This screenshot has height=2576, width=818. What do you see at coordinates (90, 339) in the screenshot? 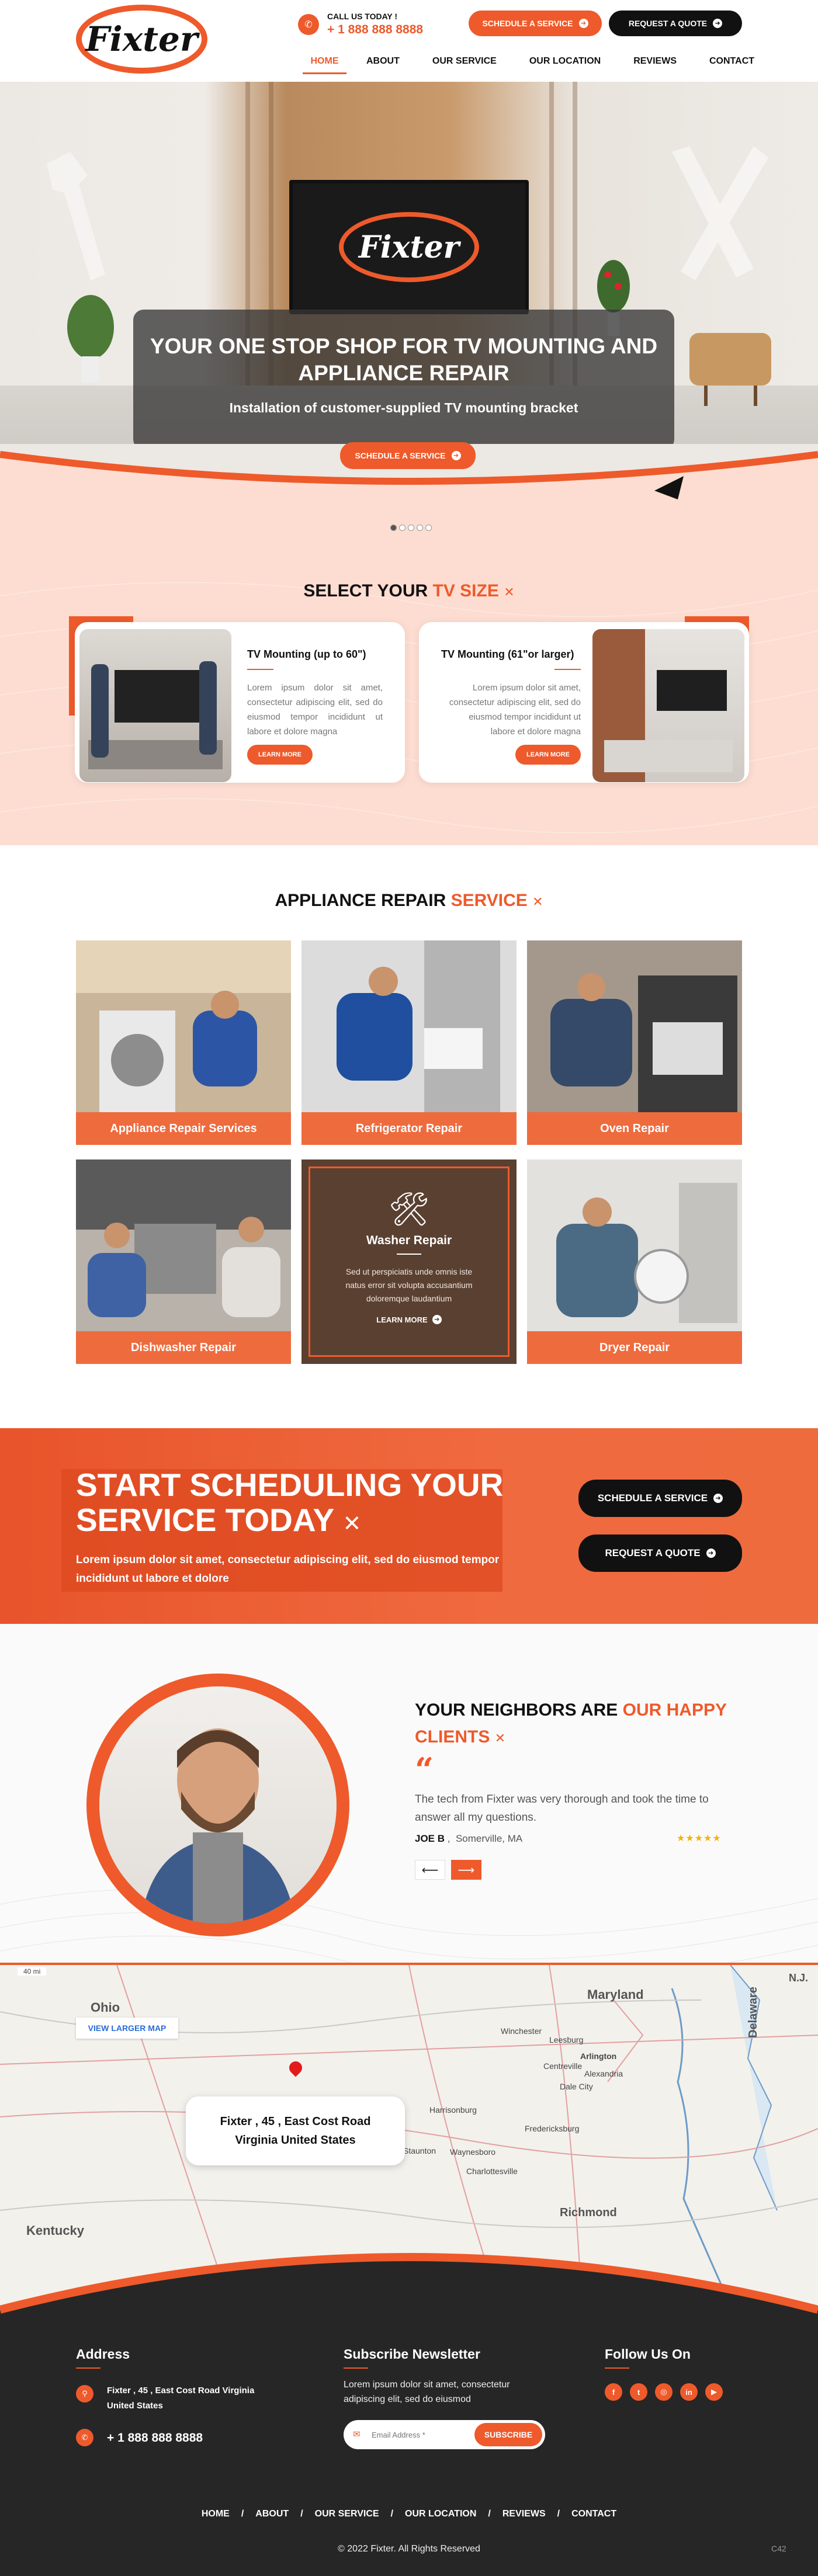
I see `plant-icon` at bounding box center [90, 339].